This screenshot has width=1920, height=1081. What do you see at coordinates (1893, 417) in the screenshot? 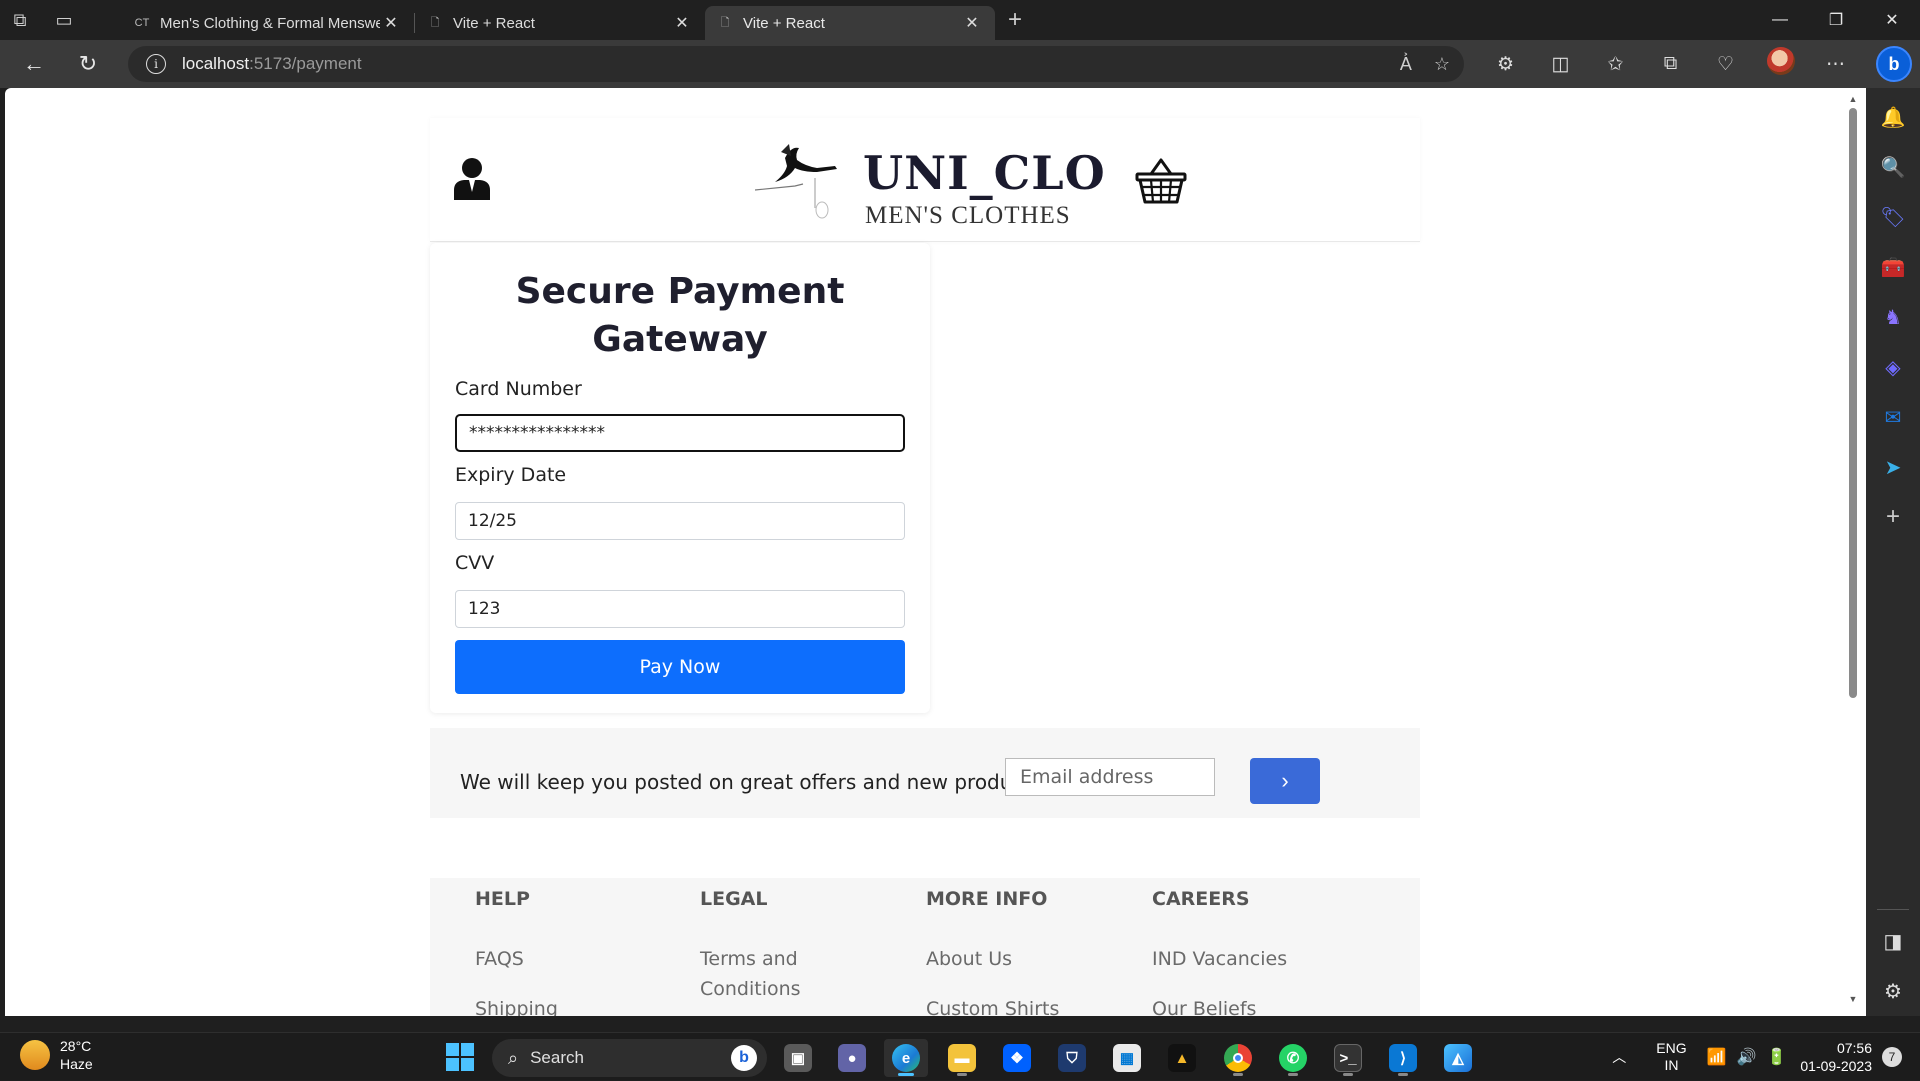
I see `outlook-icon: ✉` at bounding box center [1893, 417].